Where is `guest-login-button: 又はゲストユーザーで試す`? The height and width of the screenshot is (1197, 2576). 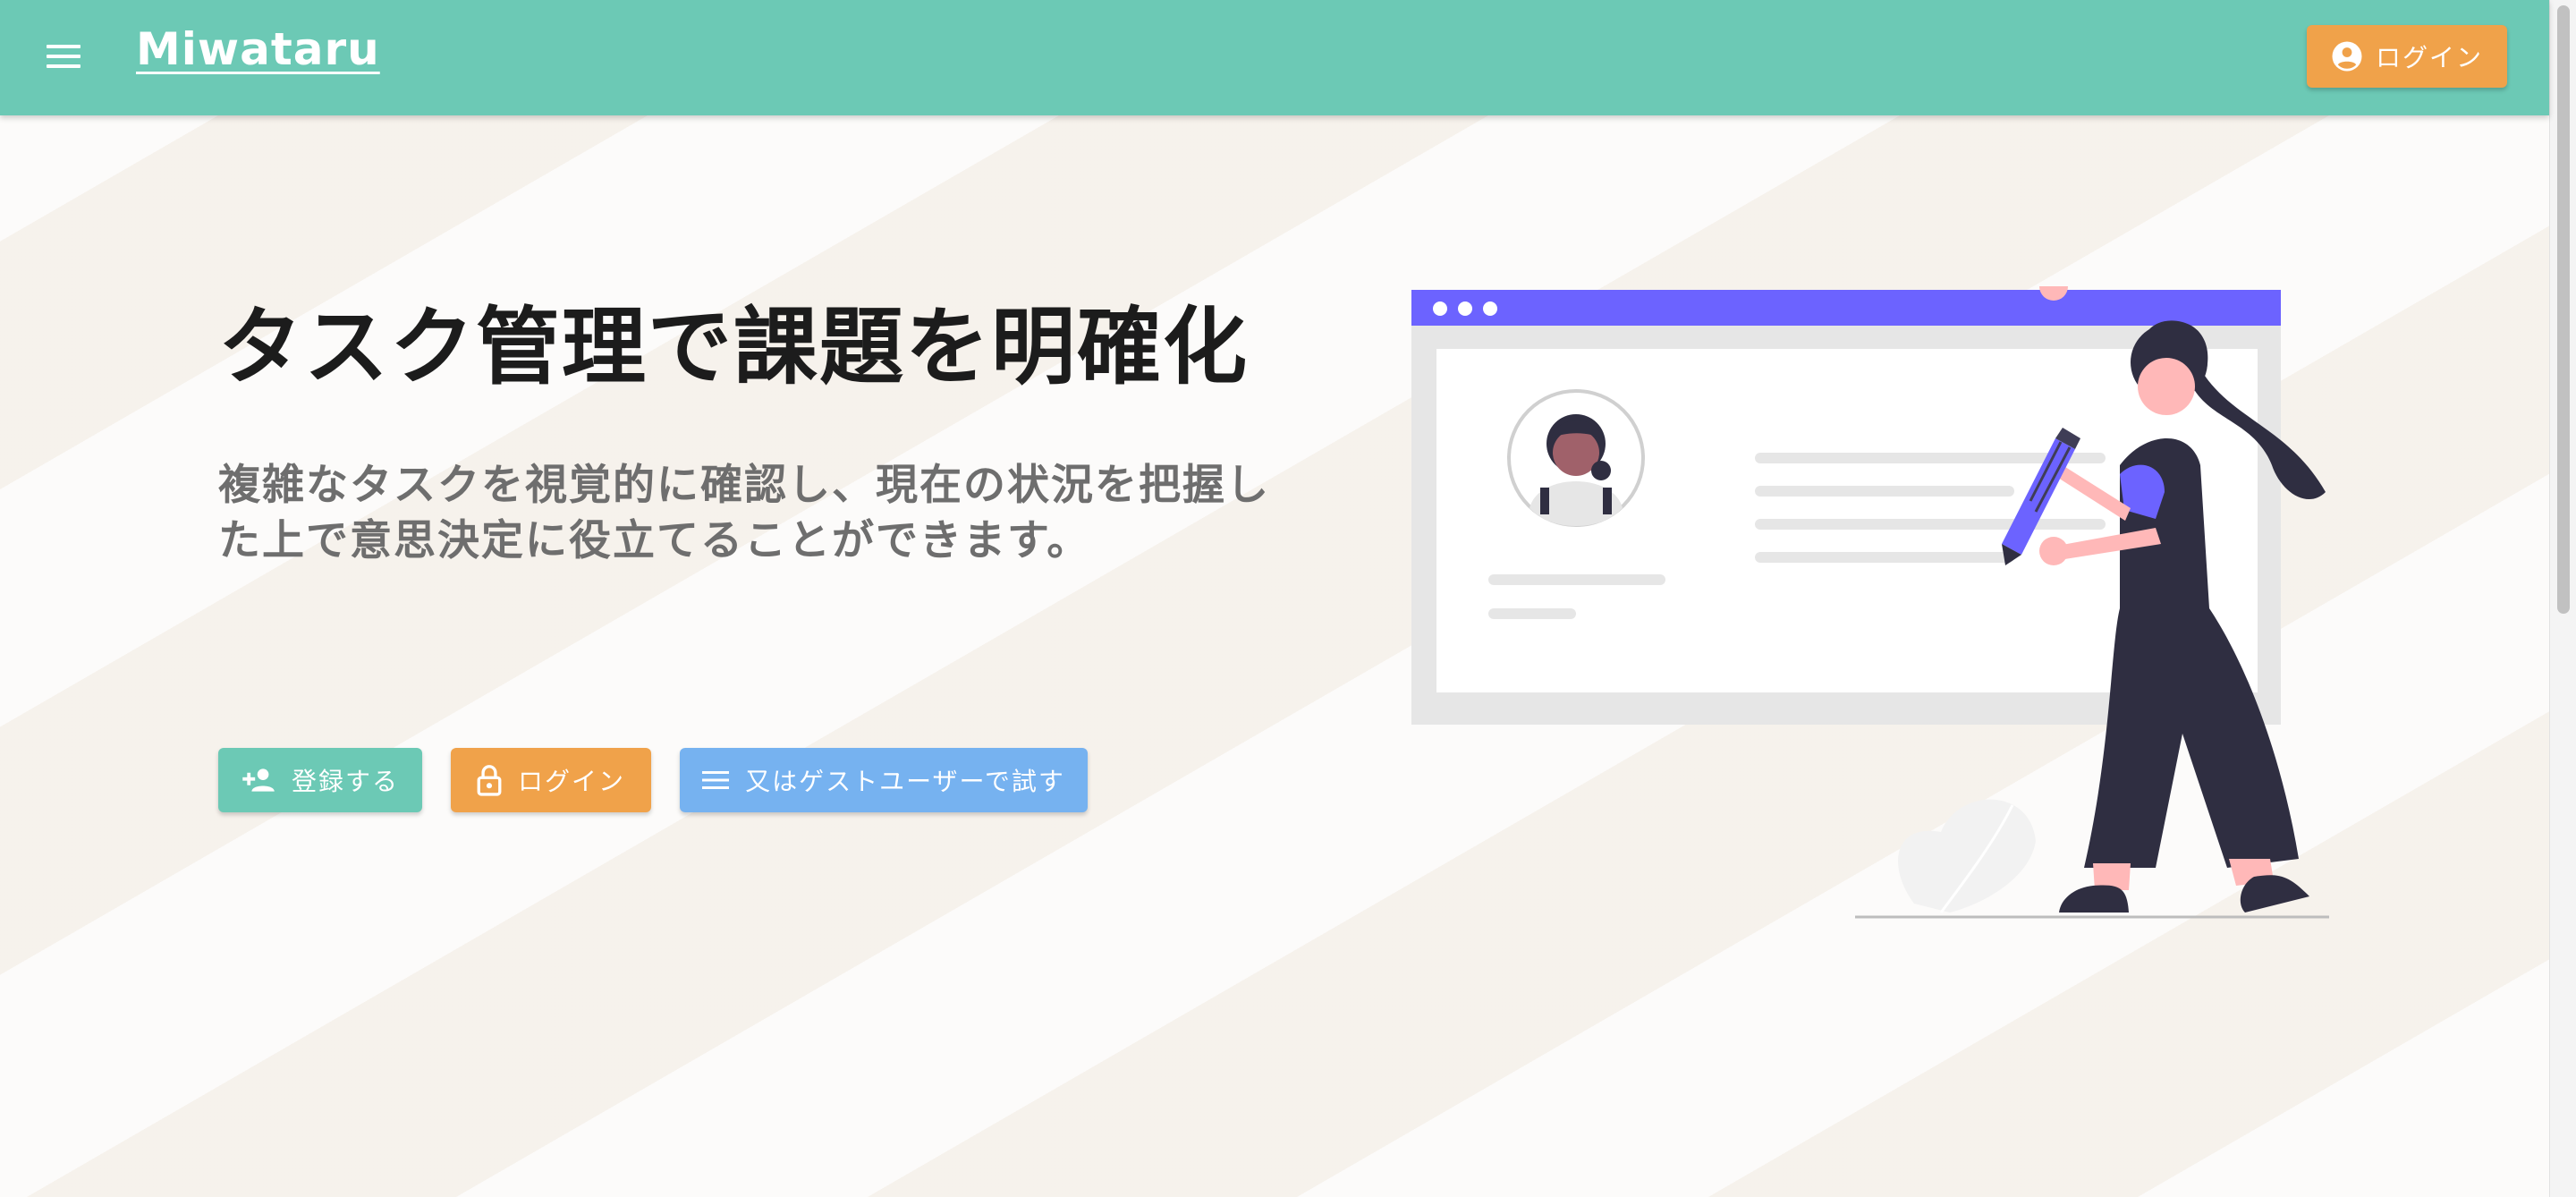
guest-login-button: 又はゲストユーザーで試す is located at coordinates (884, 780).